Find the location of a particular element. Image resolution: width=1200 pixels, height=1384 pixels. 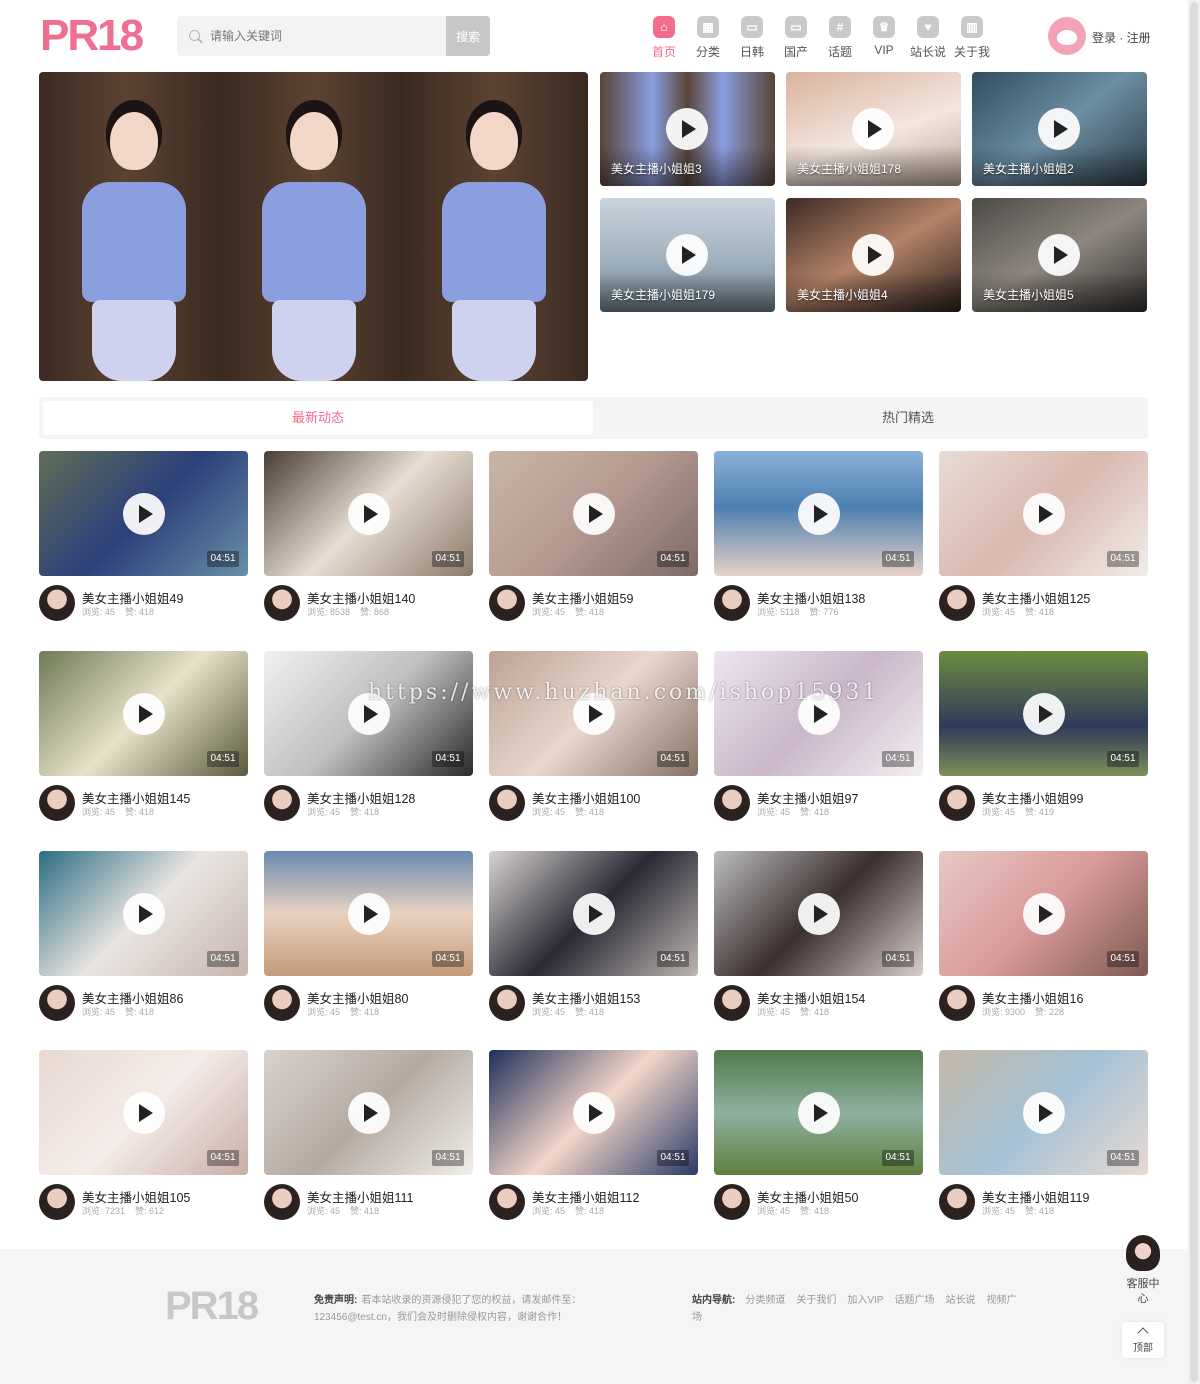

video-card: 04:51 美女主播小姐姐154 浏览: 45 赞: 418 is located at coordinates (818, 936).